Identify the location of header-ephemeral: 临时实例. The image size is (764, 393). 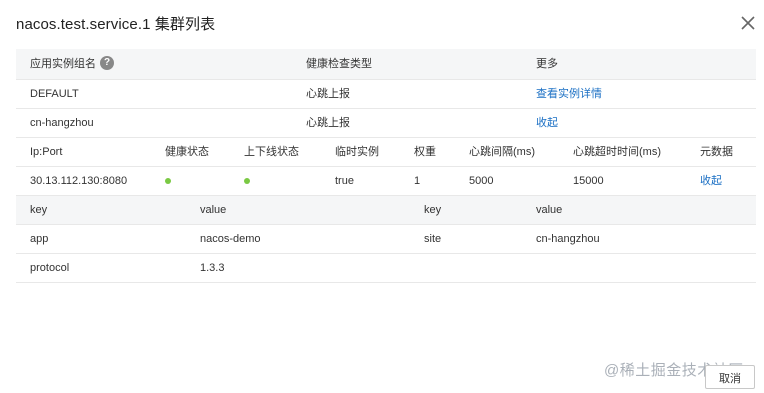
(357, 152).